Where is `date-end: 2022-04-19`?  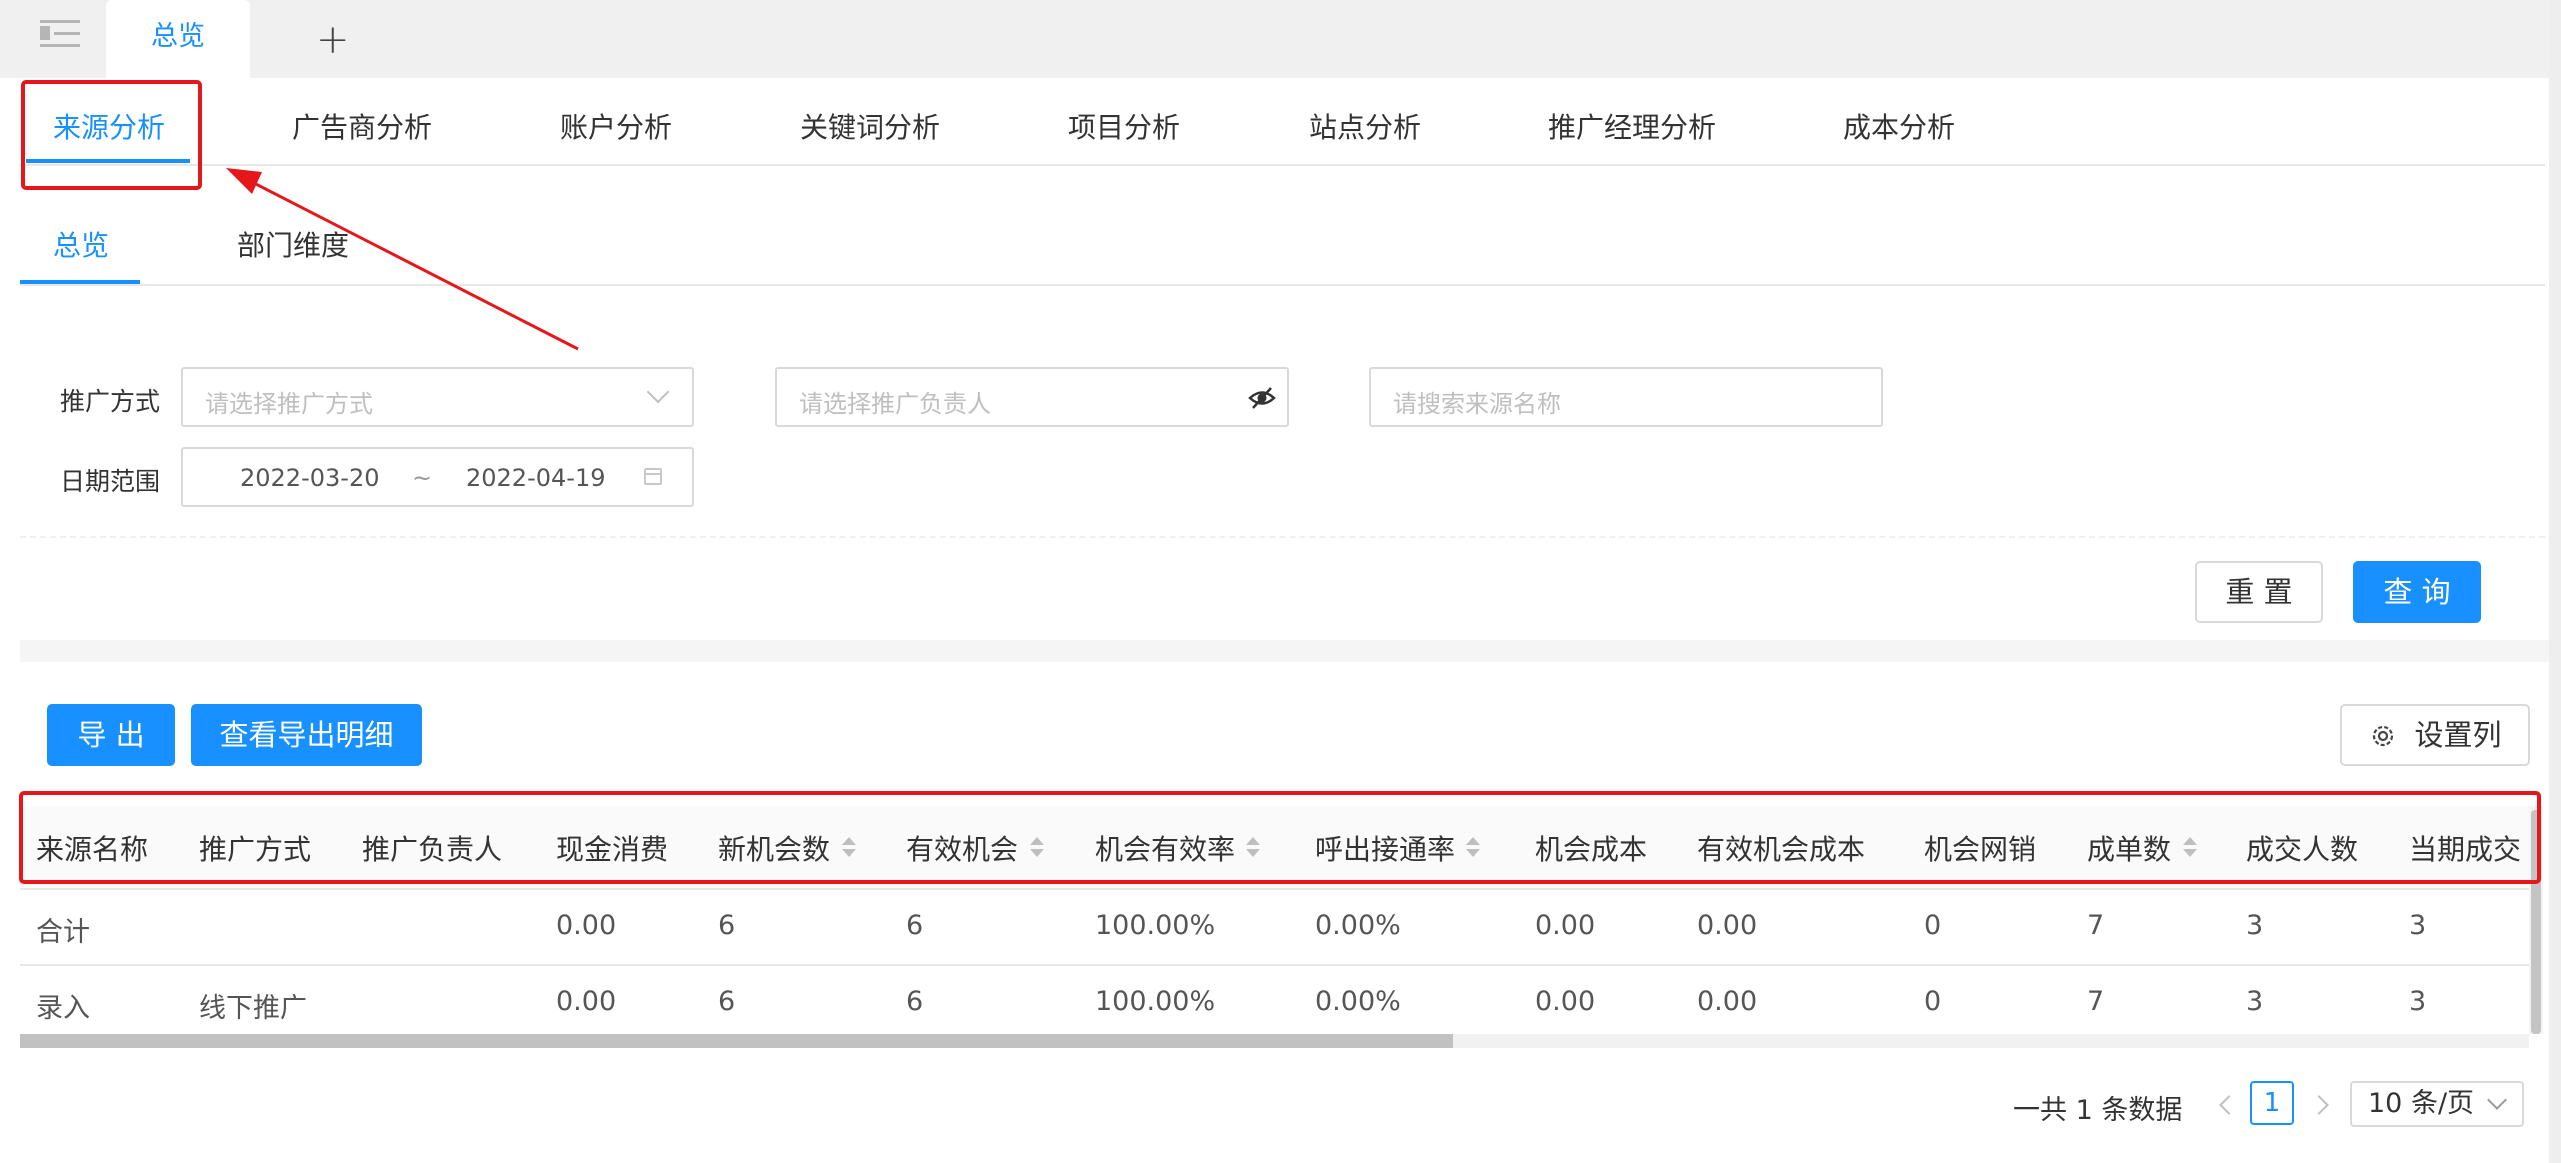
date-end: 2022-04-19 is located at coordinates (535, 478).